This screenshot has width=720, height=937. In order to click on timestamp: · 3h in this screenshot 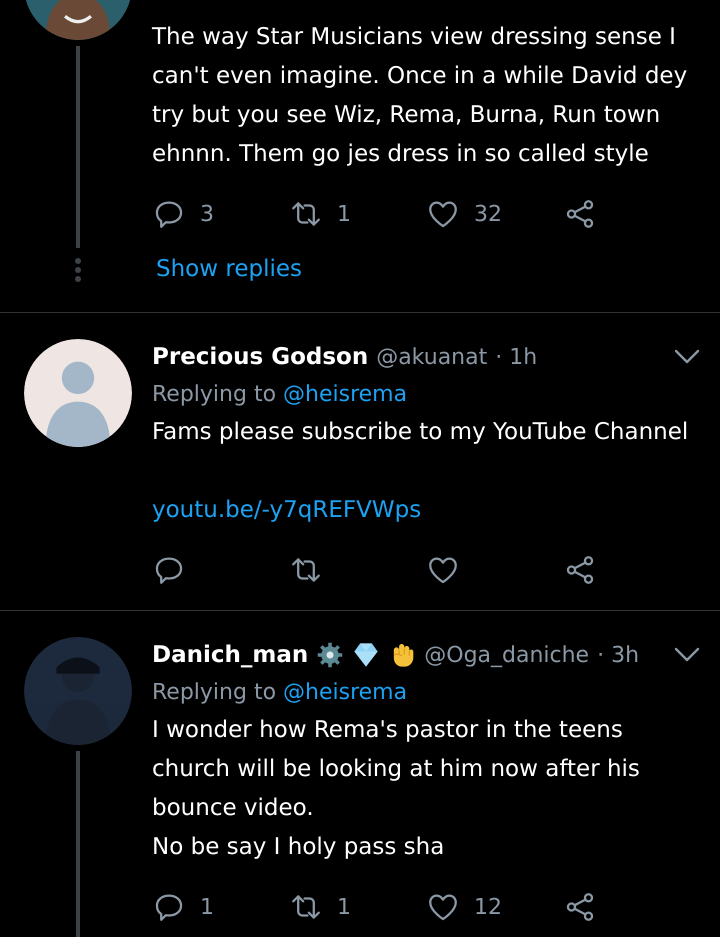, I will do `click(618, 655)`.